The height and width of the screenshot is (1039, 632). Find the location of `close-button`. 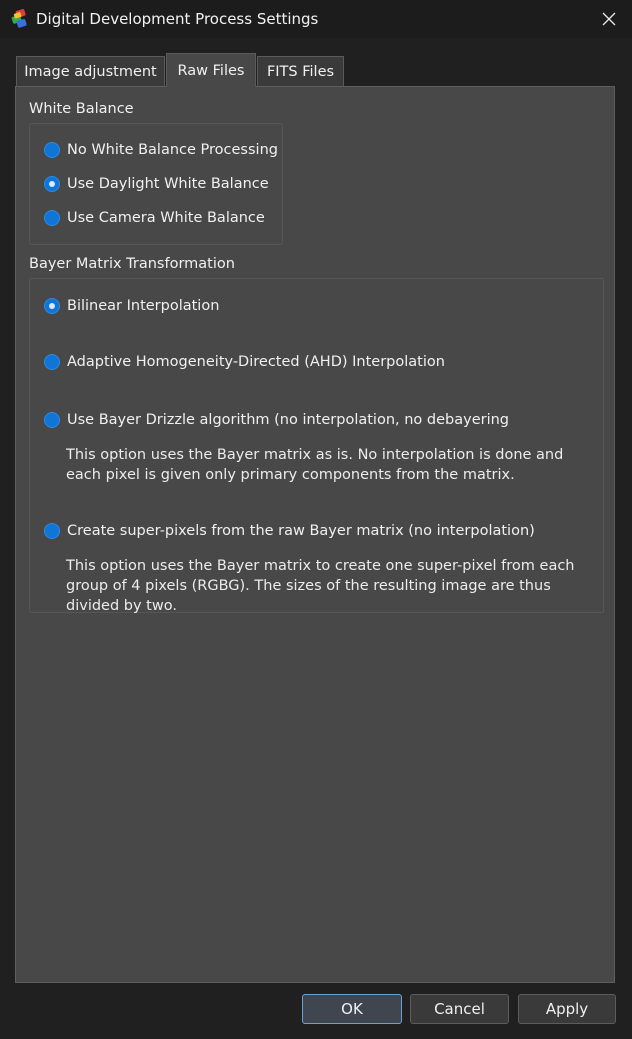

close-button is located at coordinates (609, 19).